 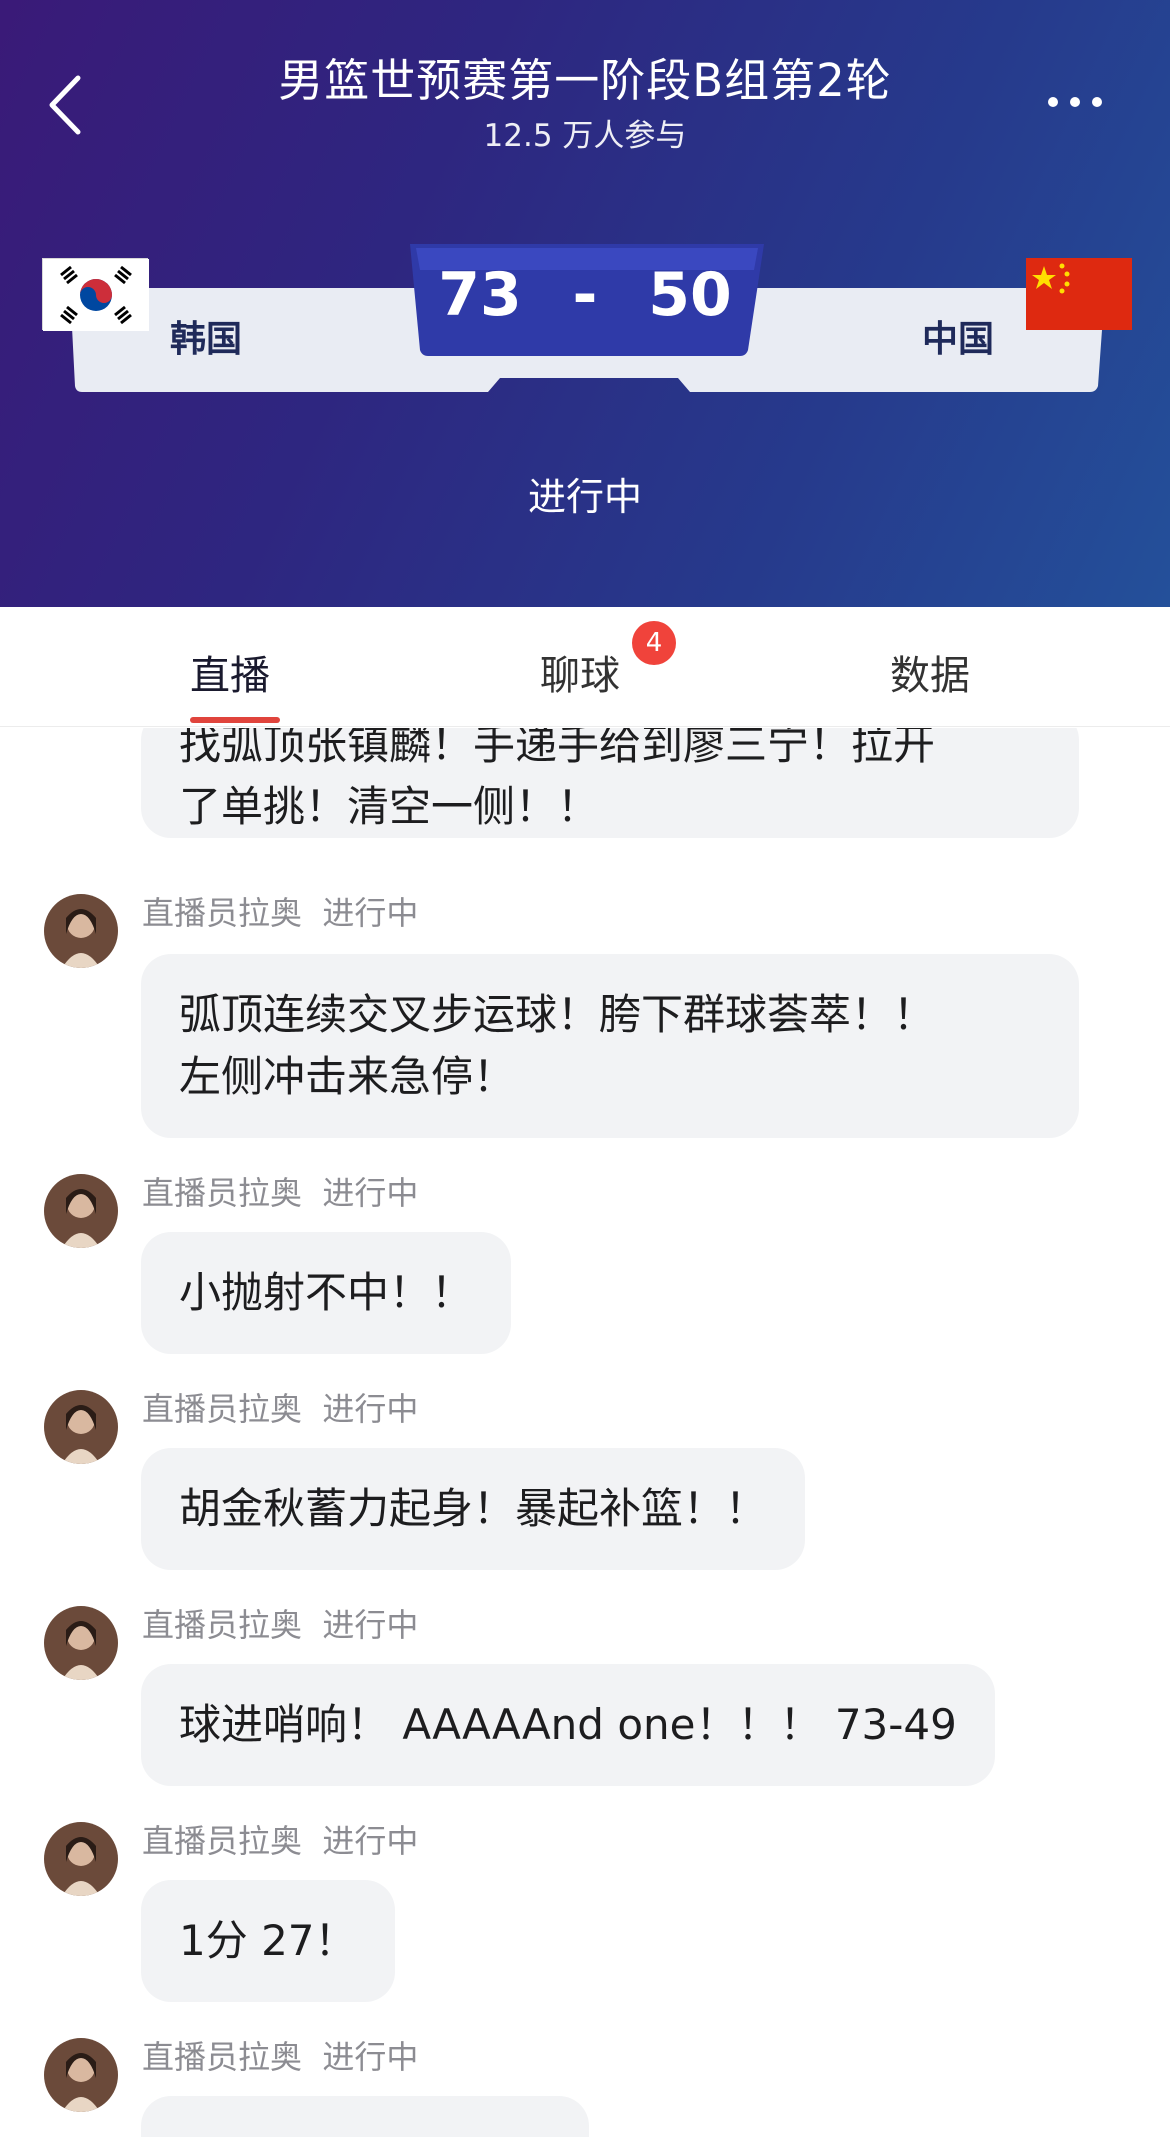 I want to click on more-dots-icon, so click(x=1083, y=105).